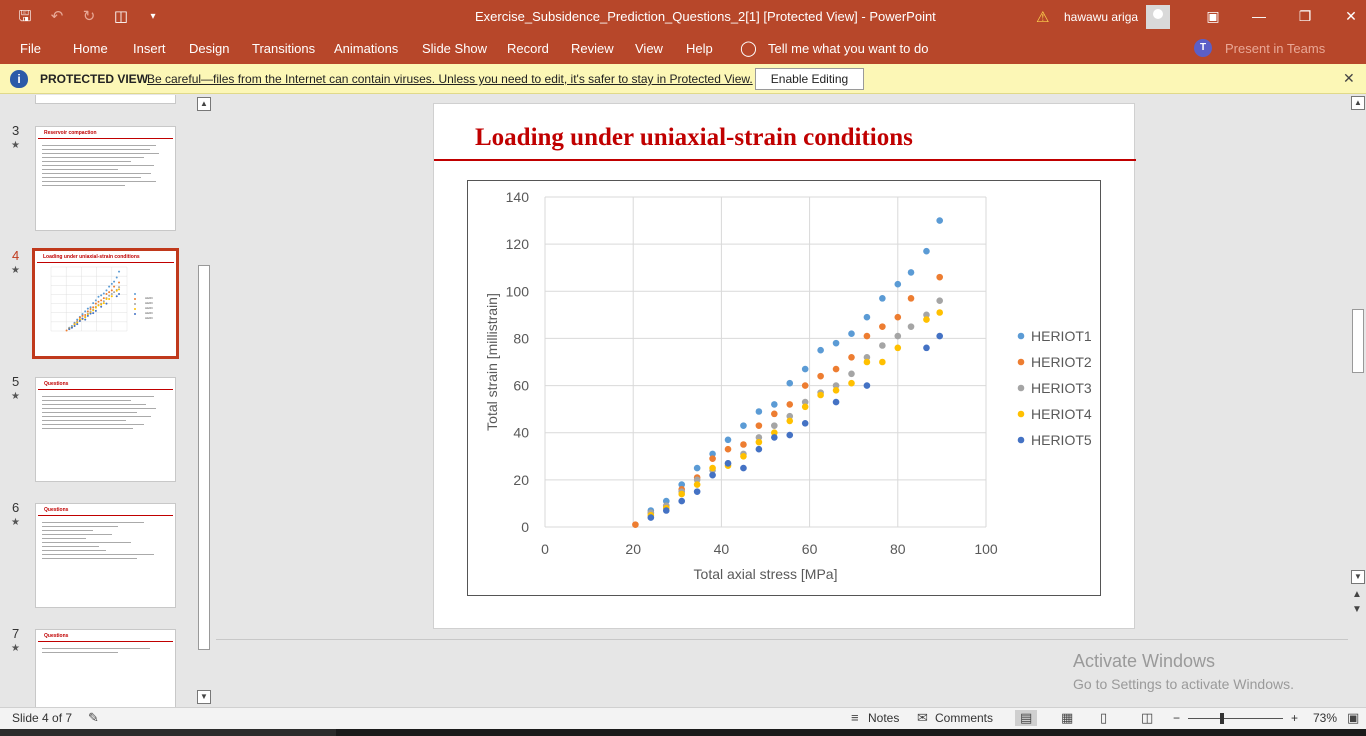 Image resolution: width=1366 pixels, height=736 pixels. What do you see at coordinates (105, 668) in the screenshot?
I see `slide-thumbnail-7: Questions` at bounding box center [105, 668].